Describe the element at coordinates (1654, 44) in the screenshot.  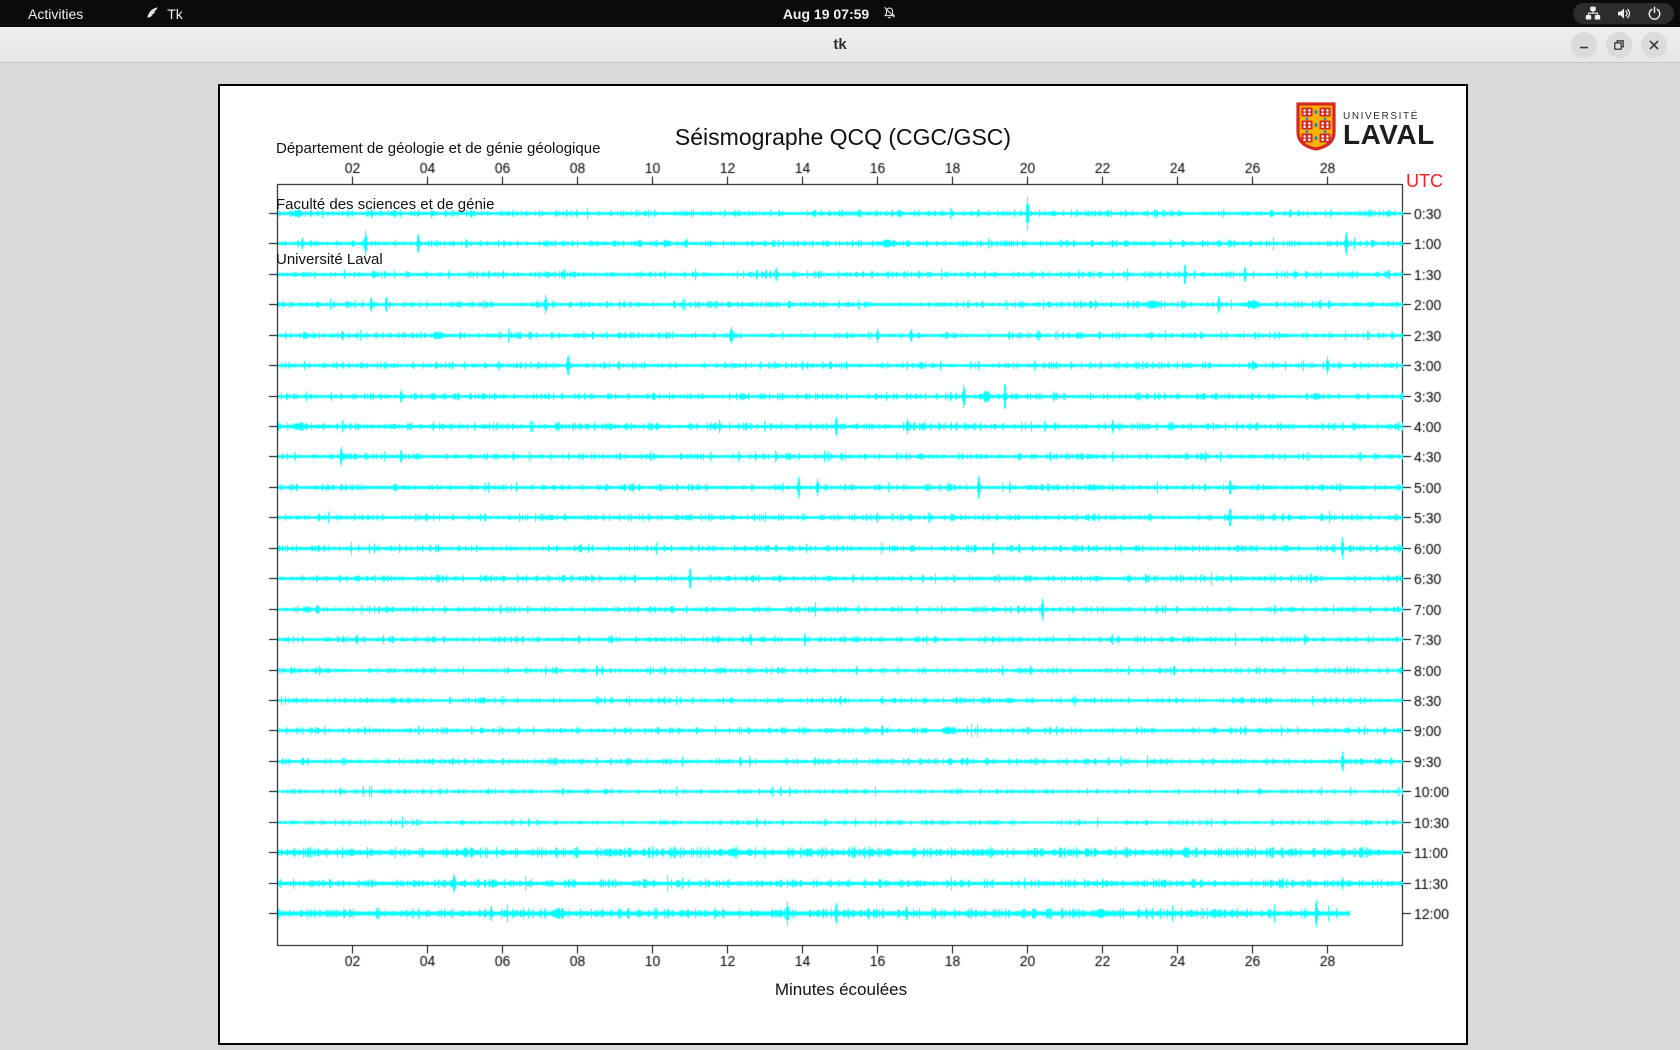
I see `close-button` at that location.